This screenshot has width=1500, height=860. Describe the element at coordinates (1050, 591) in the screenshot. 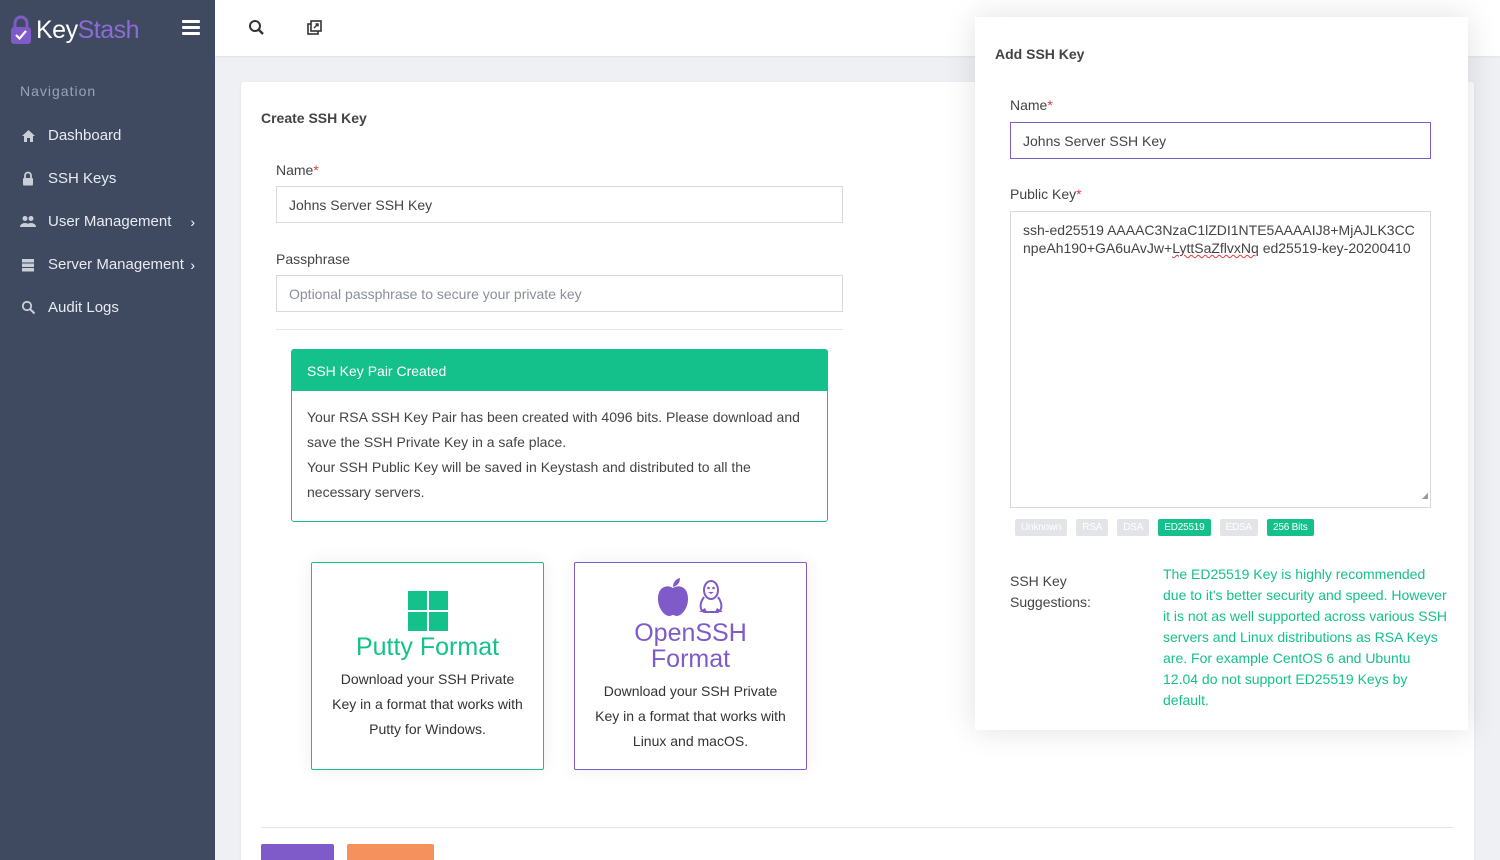

I see `suggestions-label: SSH Key Suggestions:` at that location.